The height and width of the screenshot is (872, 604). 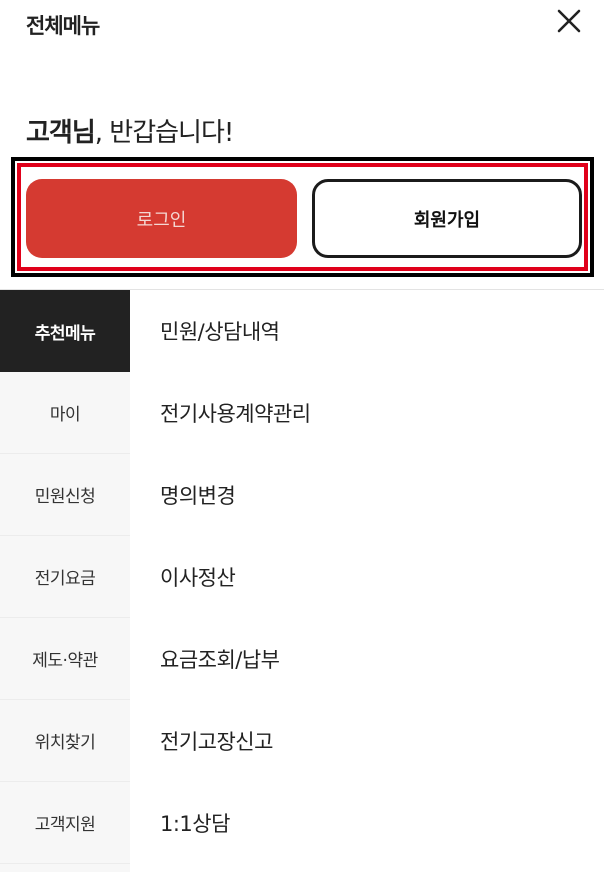 What do you see at coordinates (161, 218) in the screenshot?
I see `login-button: 로그인` at bounding box center [161, 218].